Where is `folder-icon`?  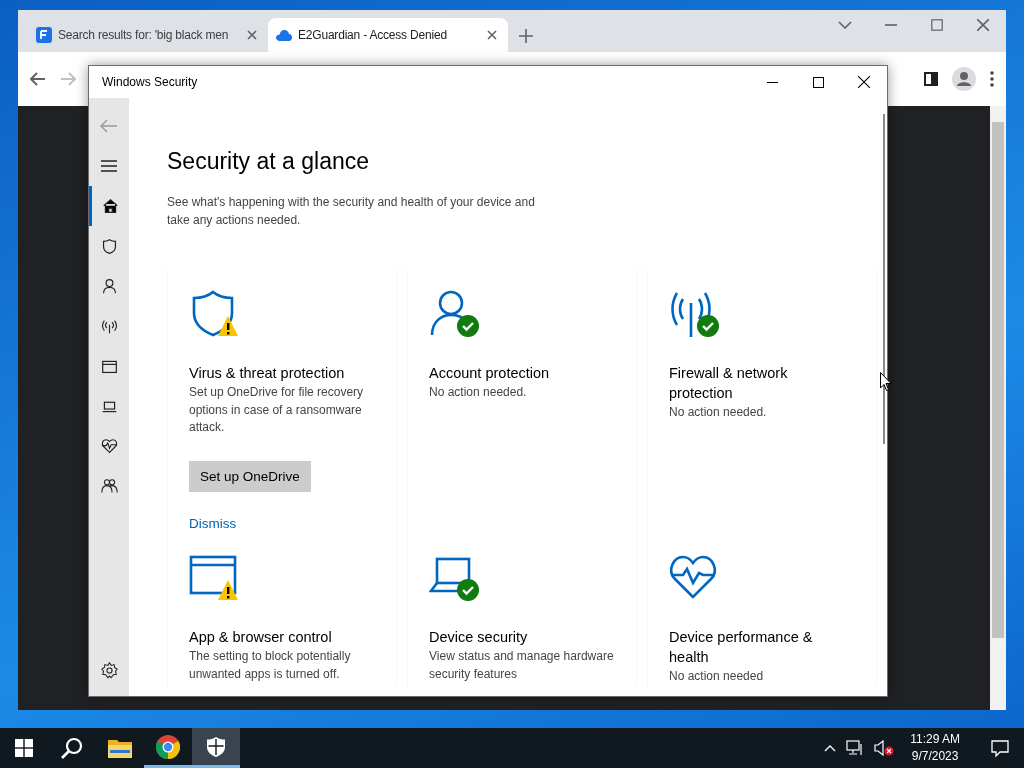
folder-icon is located at coordinates (120, 748).